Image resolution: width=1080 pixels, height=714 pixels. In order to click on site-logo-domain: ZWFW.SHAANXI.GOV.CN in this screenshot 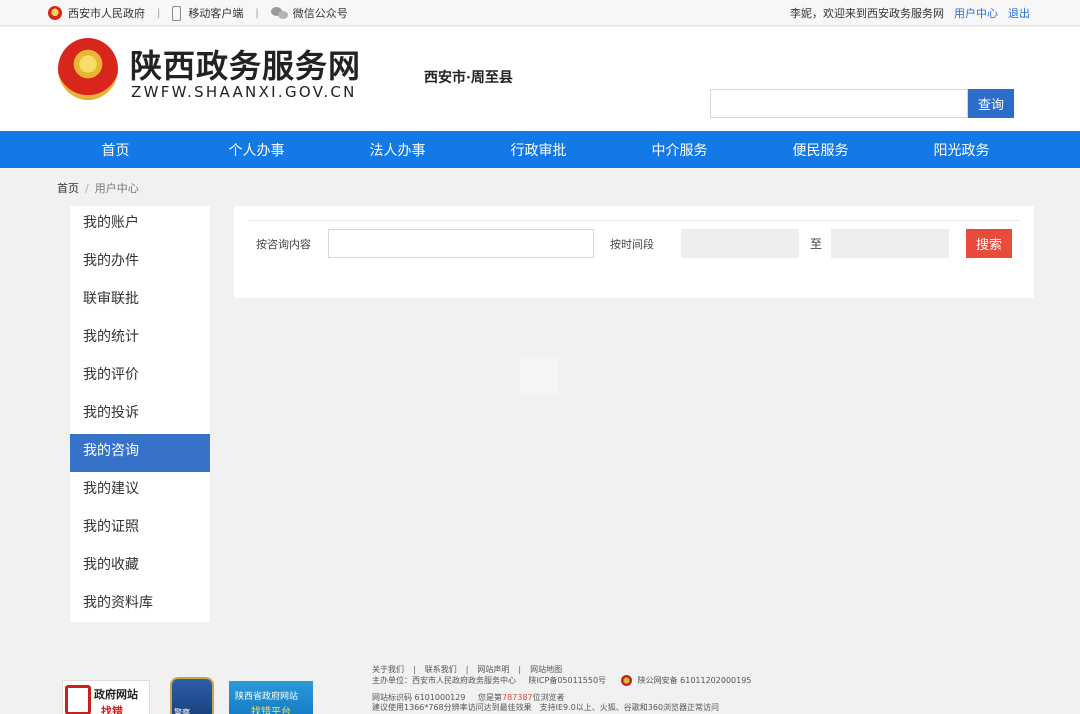, I will do `click(244, 92)`.